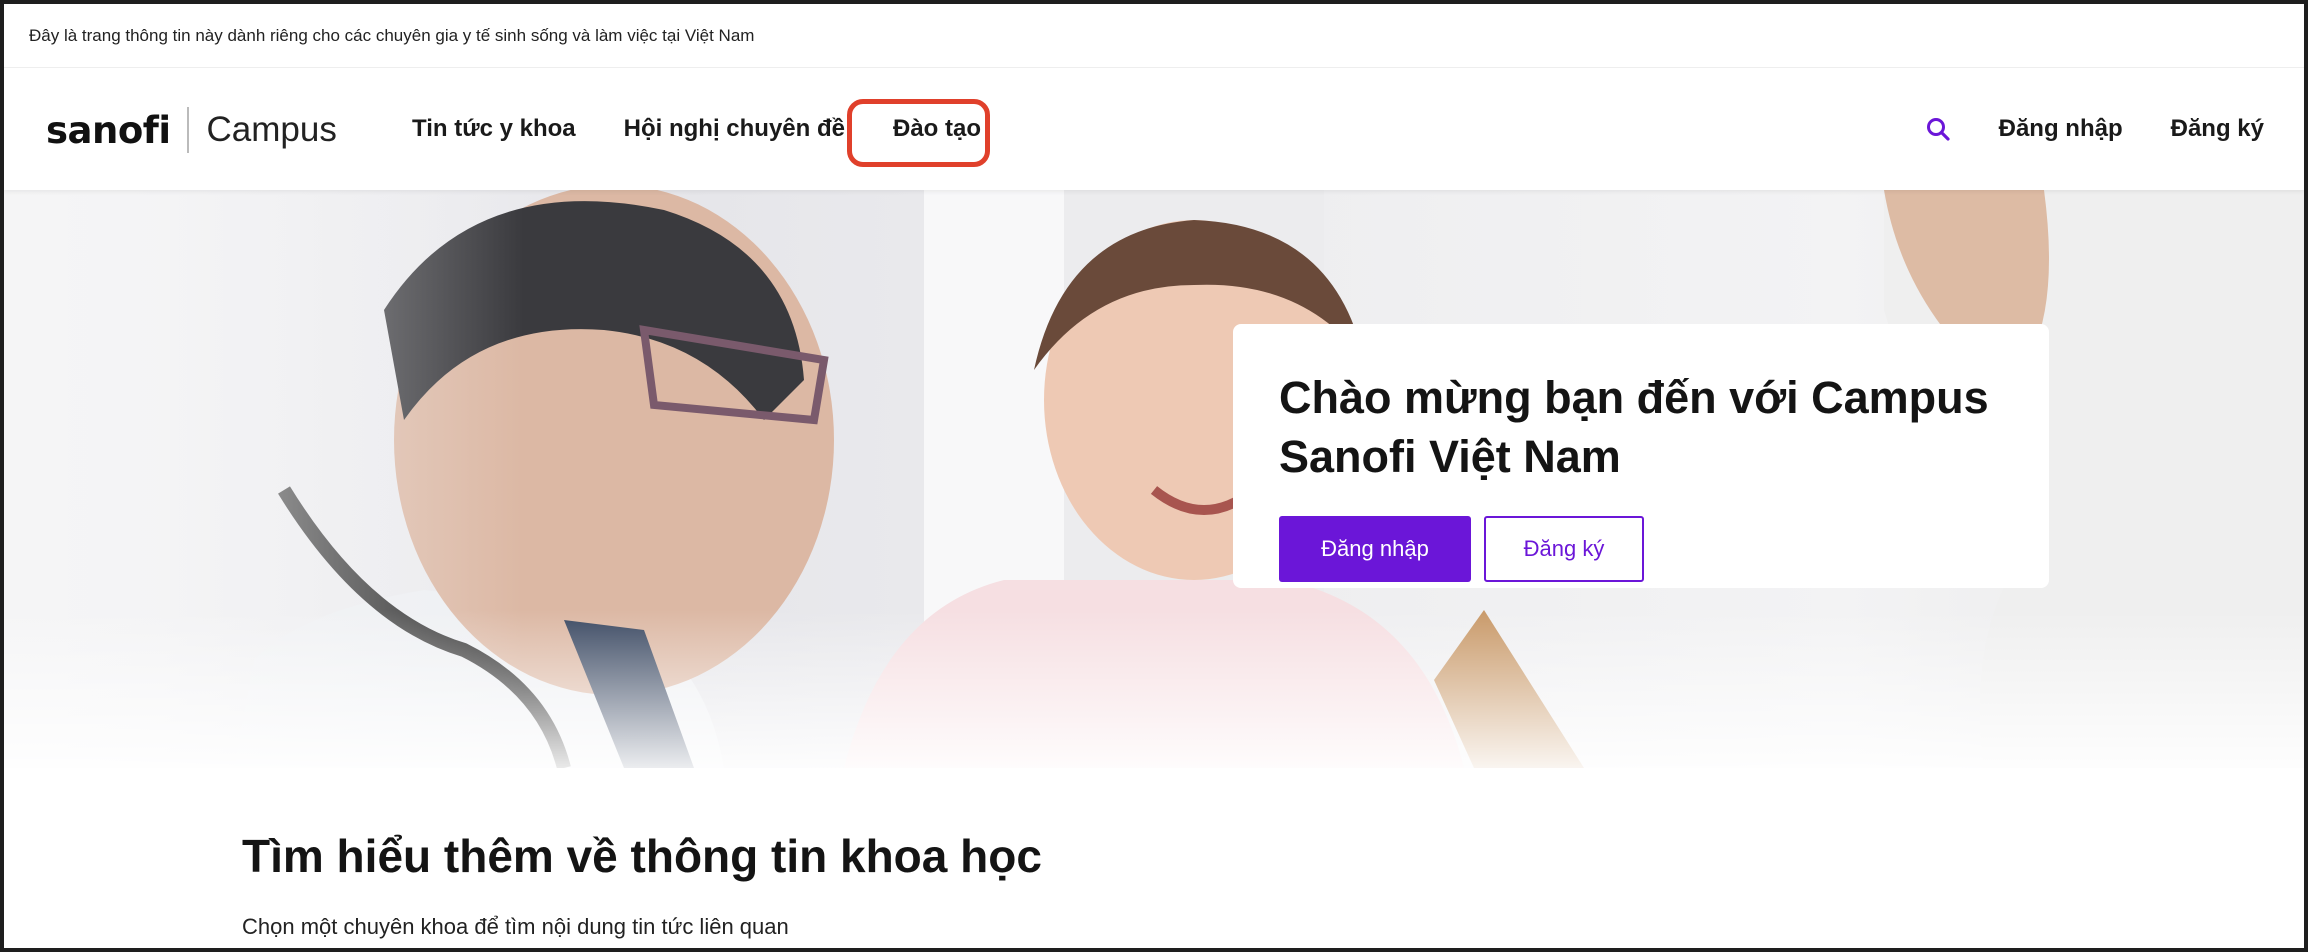 This screenshot has width=2308, height=952. Describe the element at coordinates (187, 130) in the screenshot. I see `logo-divider` at that location.